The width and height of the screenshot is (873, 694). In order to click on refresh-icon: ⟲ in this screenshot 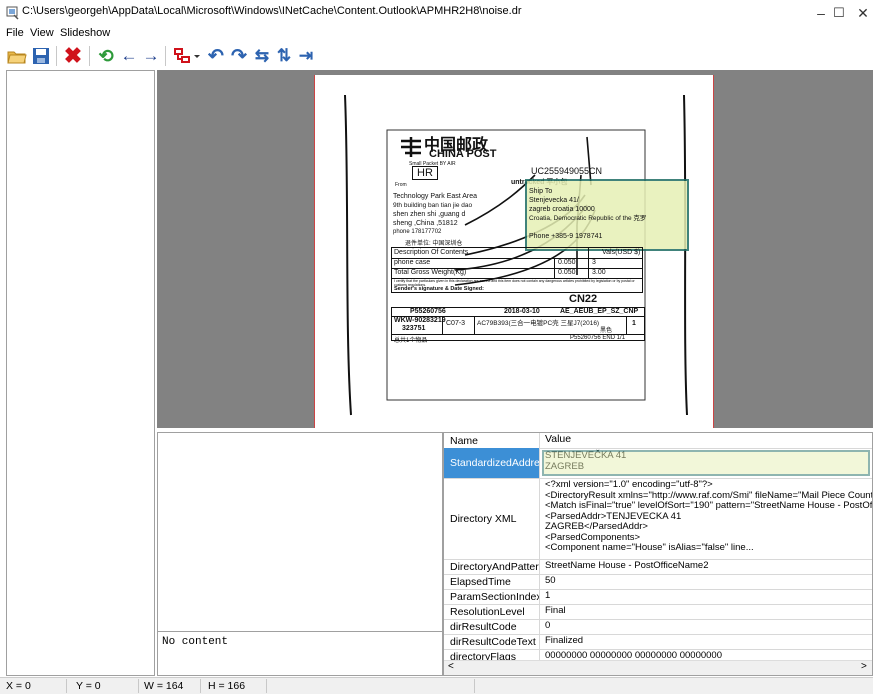, I will do `click(106, 56)`.